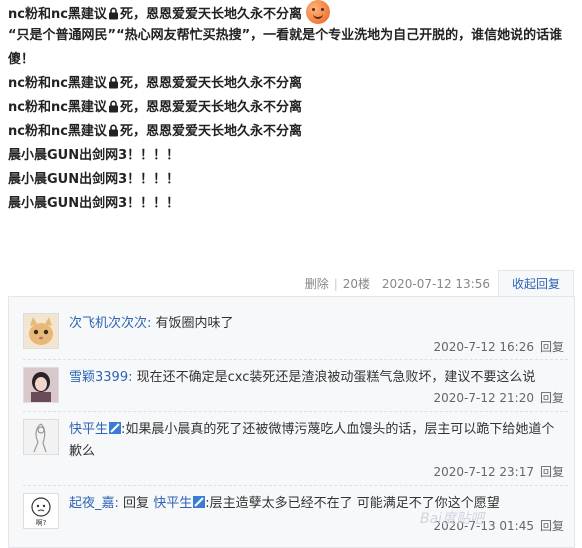 The image size is (582, 548). Describe the element at coordinates (136, 503) in the screenshot. I see `reply-word: 回复` at that location.